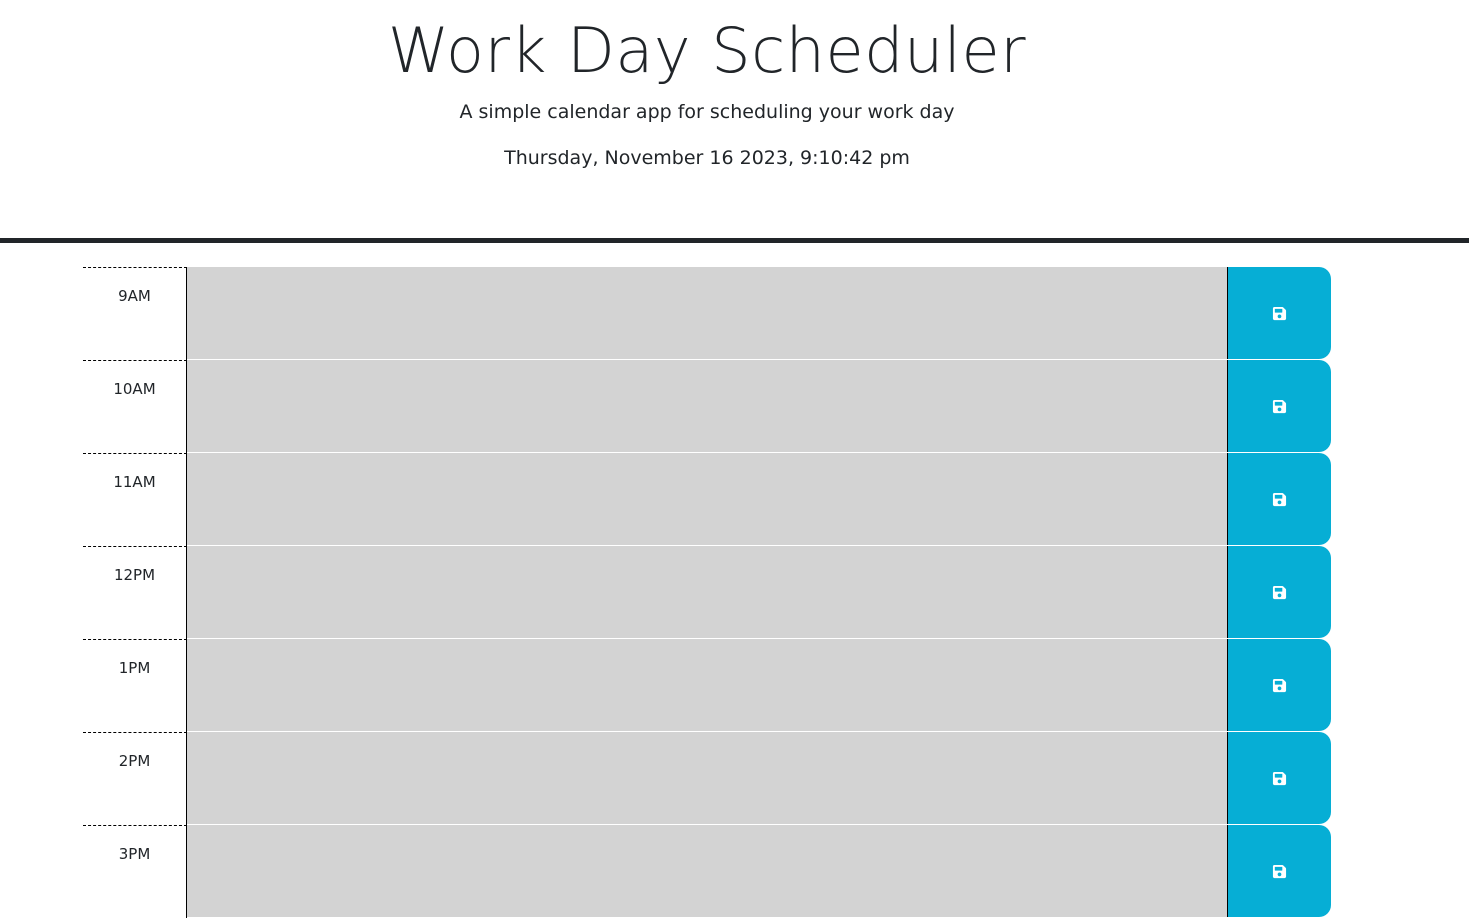 This screenshot has height=918, width=1469. I want to click on current-day: Thursday, November 16 2023, 9:10:42 pm, so click(707, 158).